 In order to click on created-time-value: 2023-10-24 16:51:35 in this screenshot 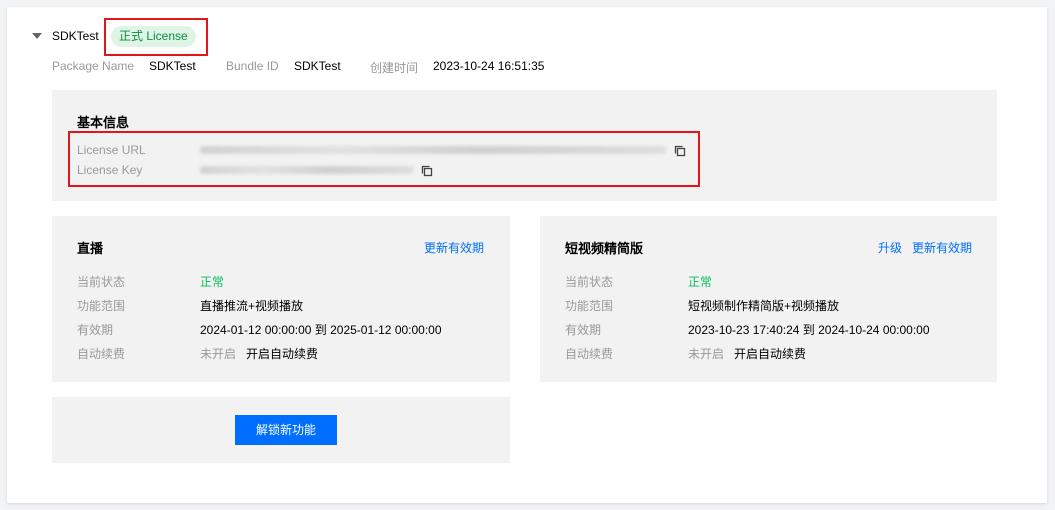, I will do `click(489, 66)`.